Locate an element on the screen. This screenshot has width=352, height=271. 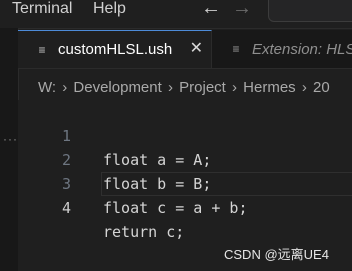
breadcrumb: W: › Development › Project › Hermes › 20 is located at coordinates (184, 88).